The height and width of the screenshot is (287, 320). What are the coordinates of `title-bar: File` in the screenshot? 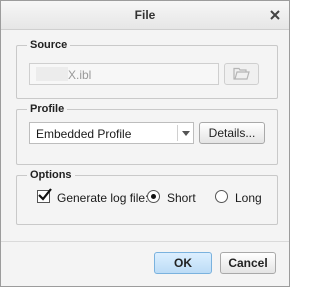 It's located at (145, 15).